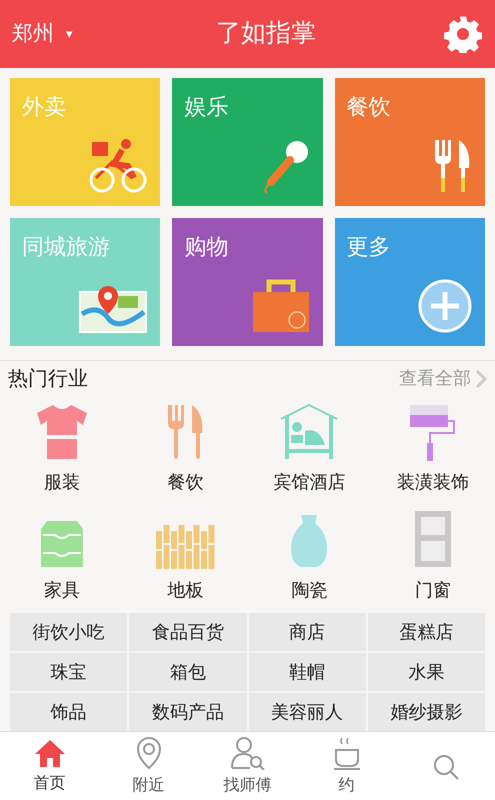 The image size is (495, 800). Describe the element at coordinates (247, 282) in the screenshot. I see `category-tile: 购物` at that location.